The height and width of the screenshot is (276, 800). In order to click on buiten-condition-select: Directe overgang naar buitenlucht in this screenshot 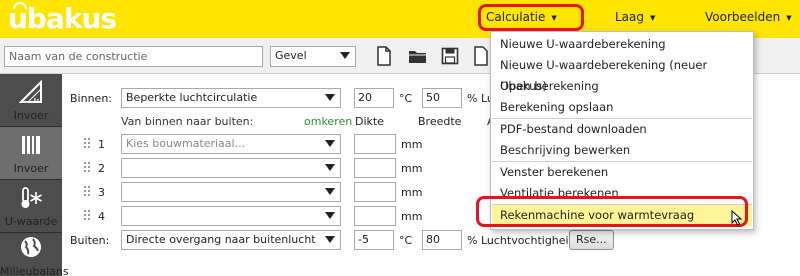, I will do `click(231, 240)`.